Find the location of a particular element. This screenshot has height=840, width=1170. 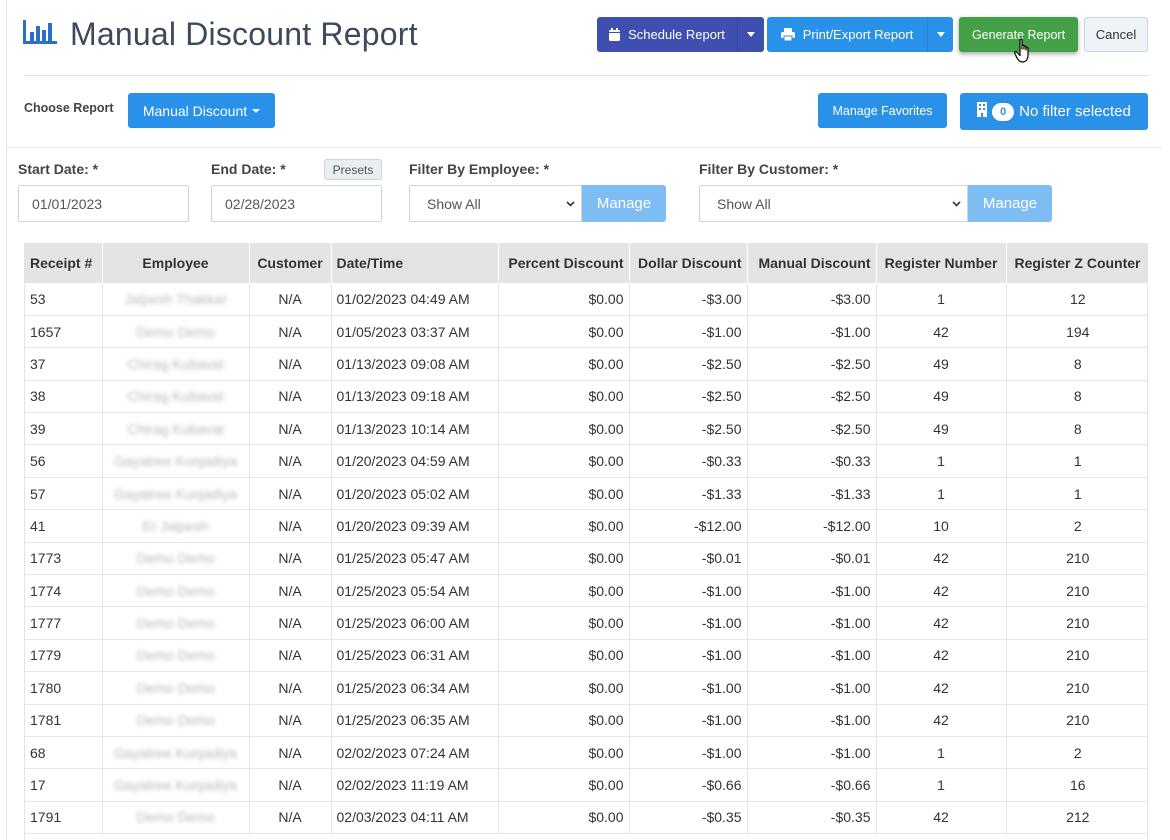

dollar-discount-cell: -$0.66 is located at coordinates (688, 785).